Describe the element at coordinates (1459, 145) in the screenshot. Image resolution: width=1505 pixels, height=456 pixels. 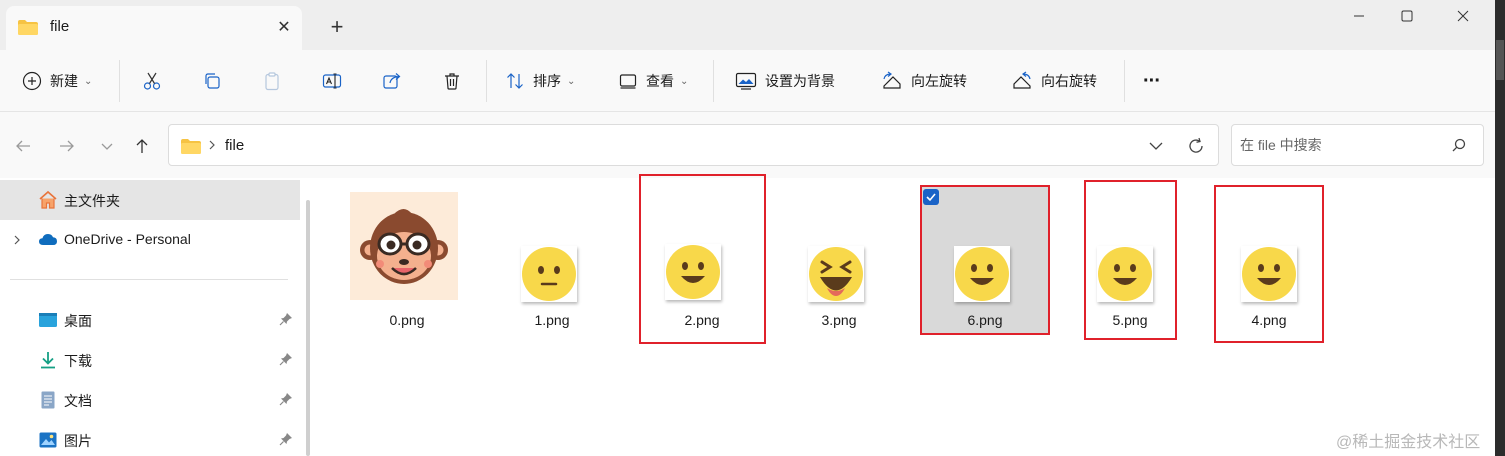
I see `search-icon` at that location.